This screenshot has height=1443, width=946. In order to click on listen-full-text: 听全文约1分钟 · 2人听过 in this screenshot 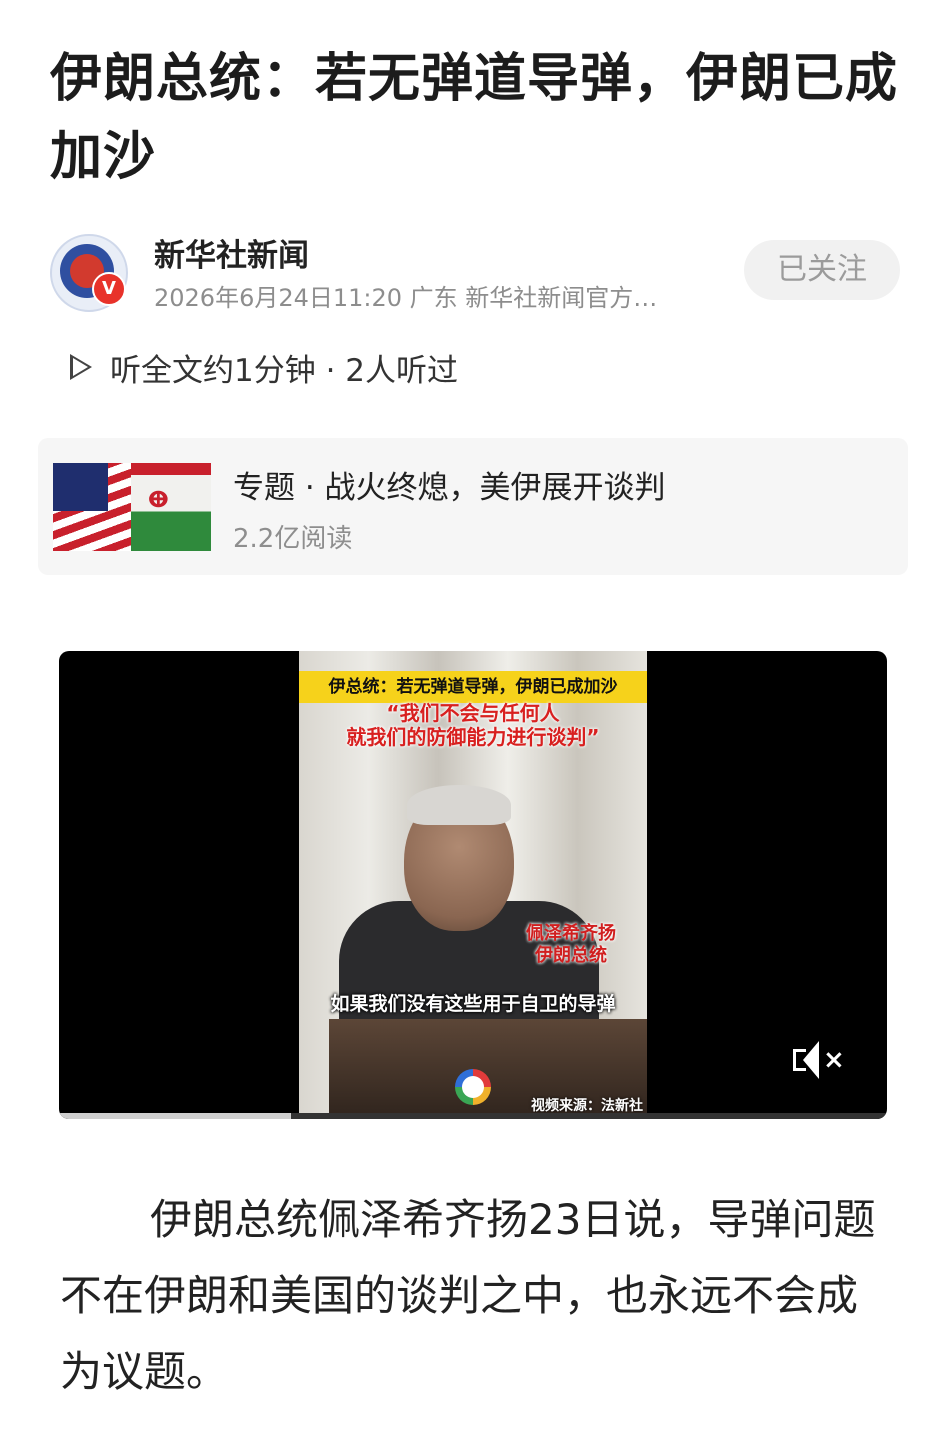, I will do `click(264, 367)`.